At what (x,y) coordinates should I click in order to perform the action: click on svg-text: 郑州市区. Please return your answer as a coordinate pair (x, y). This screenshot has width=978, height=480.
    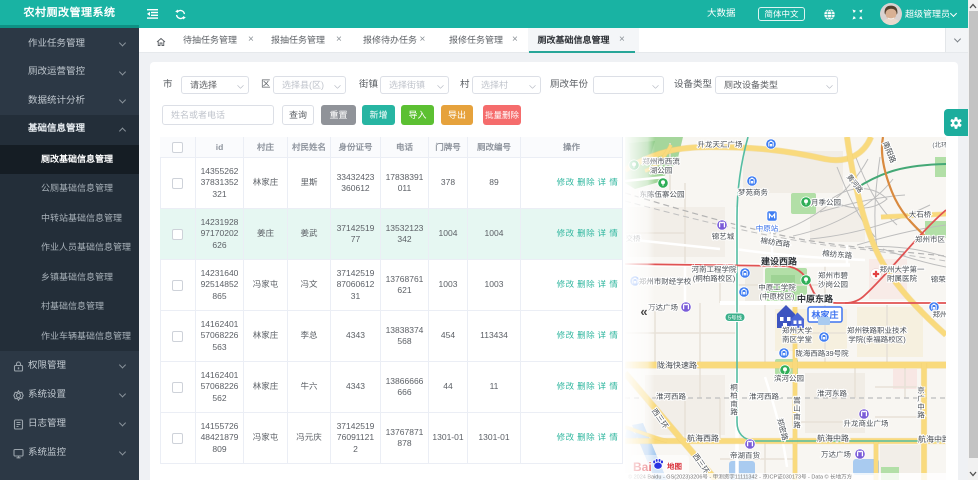
    Looking at the image, I should click on (930, 239).